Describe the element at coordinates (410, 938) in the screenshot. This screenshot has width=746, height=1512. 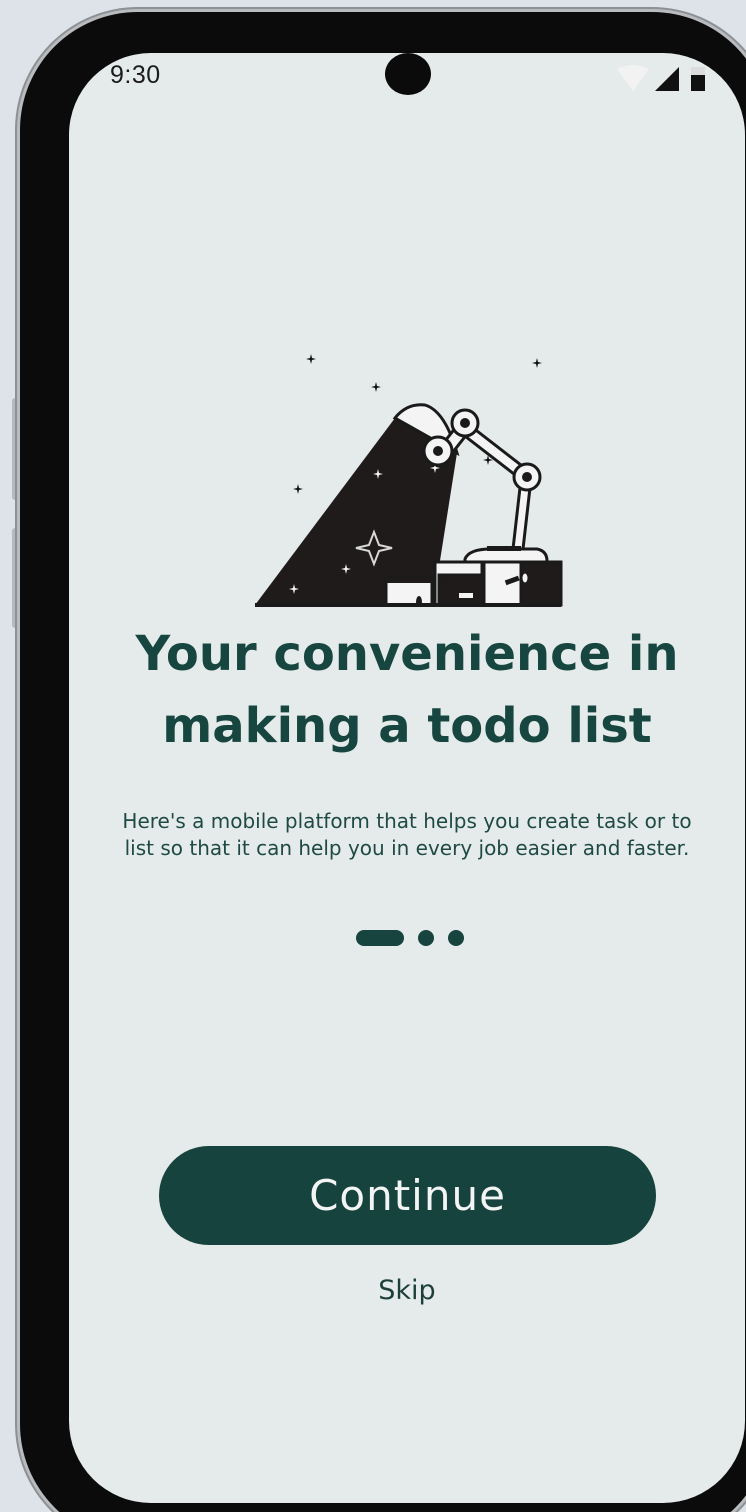
I see `page-indicator` at that location.